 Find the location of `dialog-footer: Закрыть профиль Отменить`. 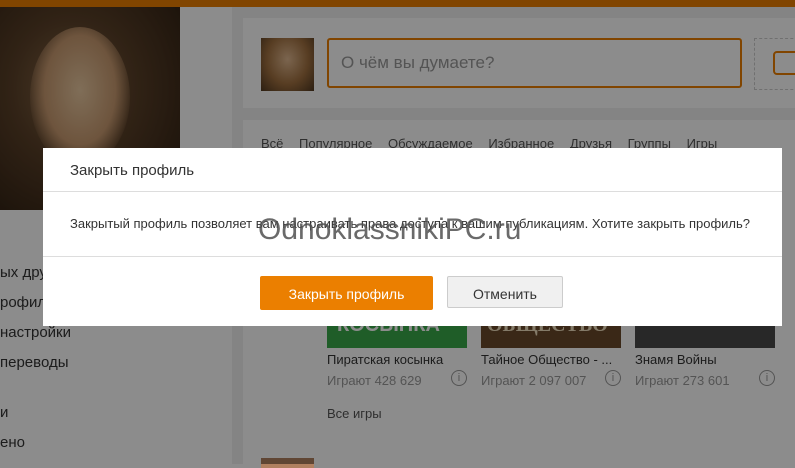

dialog-footer: Закрыть профиль Отменить is located at coordinates (412, 292).